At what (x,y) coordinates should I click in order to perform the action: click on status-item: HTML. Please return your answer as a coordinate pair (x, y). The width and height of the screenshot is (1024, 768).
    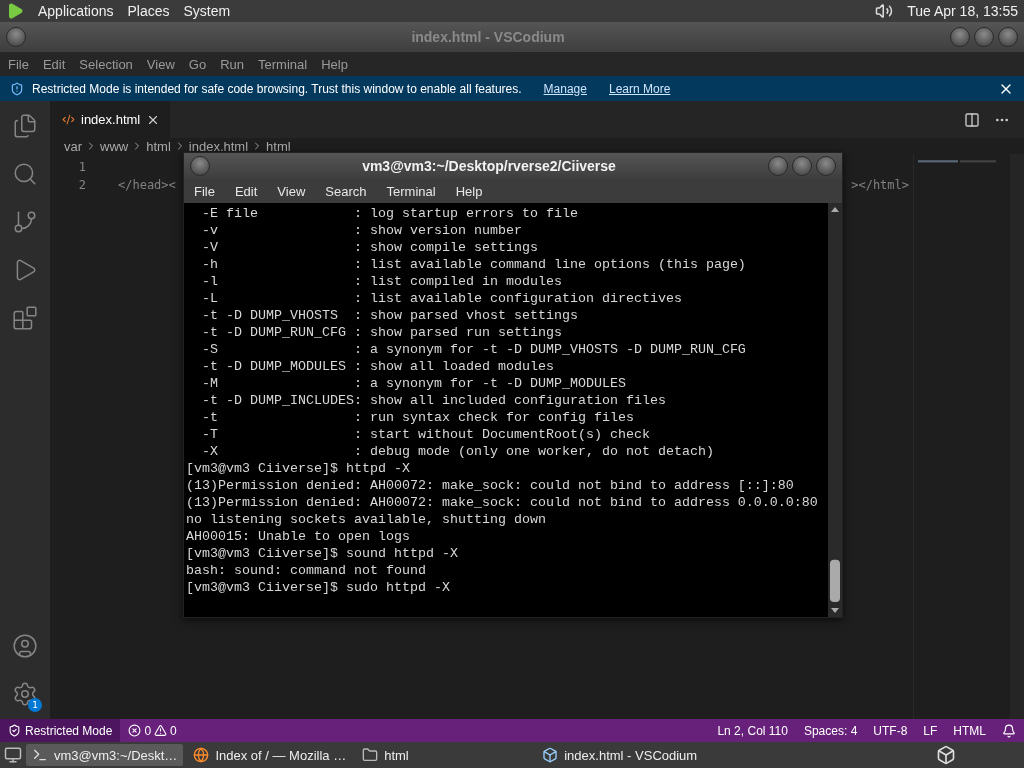
    Looking at the image, I should click on (969, 730).